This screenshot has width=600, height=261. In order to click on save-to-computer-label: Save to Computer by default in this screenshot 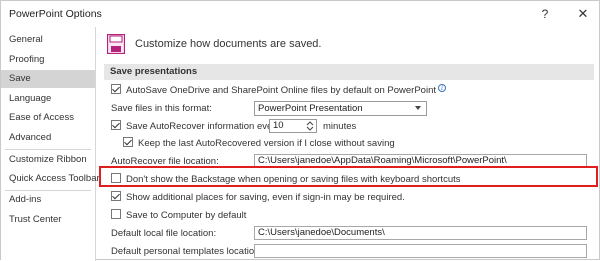, I will do `click(186, 215)`.